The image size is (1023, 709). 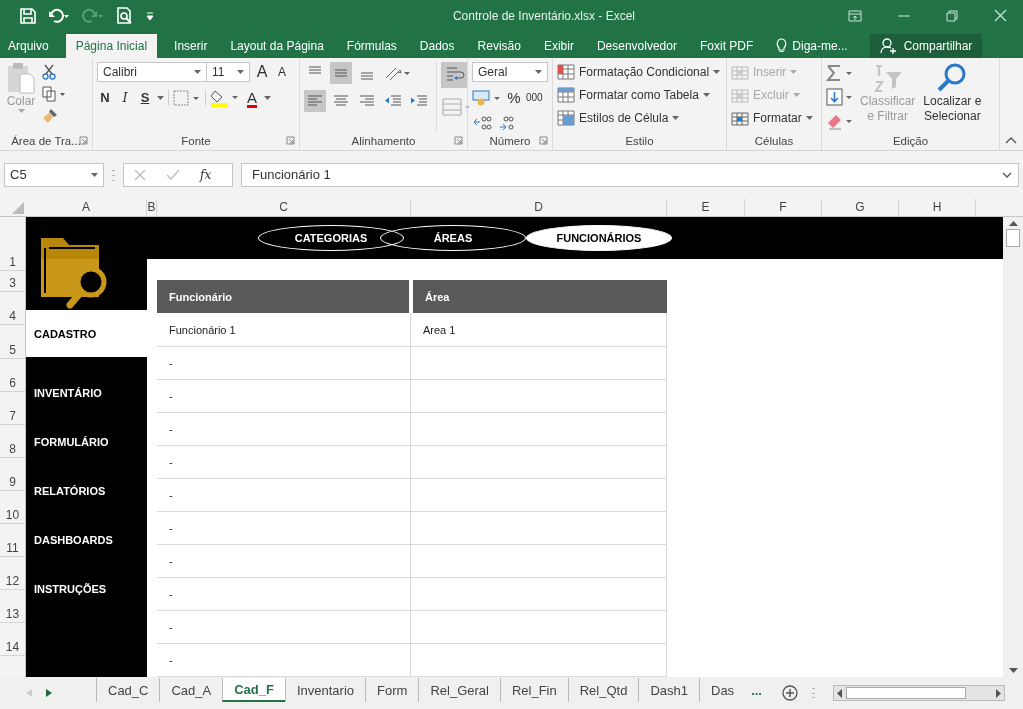 I want to click on ribbon-tab: Arquivo, so click(x=28, y=45).